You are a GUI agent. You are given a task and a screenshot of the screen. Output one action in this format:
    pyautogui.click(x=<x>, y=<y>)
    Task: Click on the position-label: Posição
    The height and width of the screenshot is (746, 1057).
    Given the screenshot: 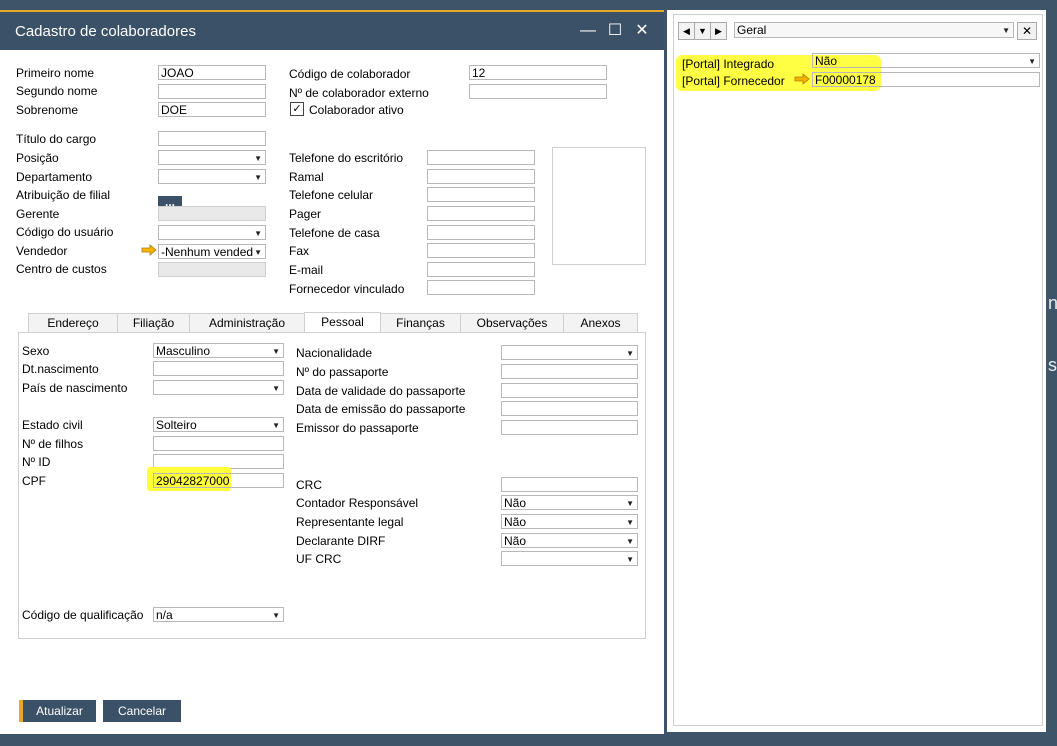 What is the action you would take?
    pyautogui.click(x=37, y=158)
    